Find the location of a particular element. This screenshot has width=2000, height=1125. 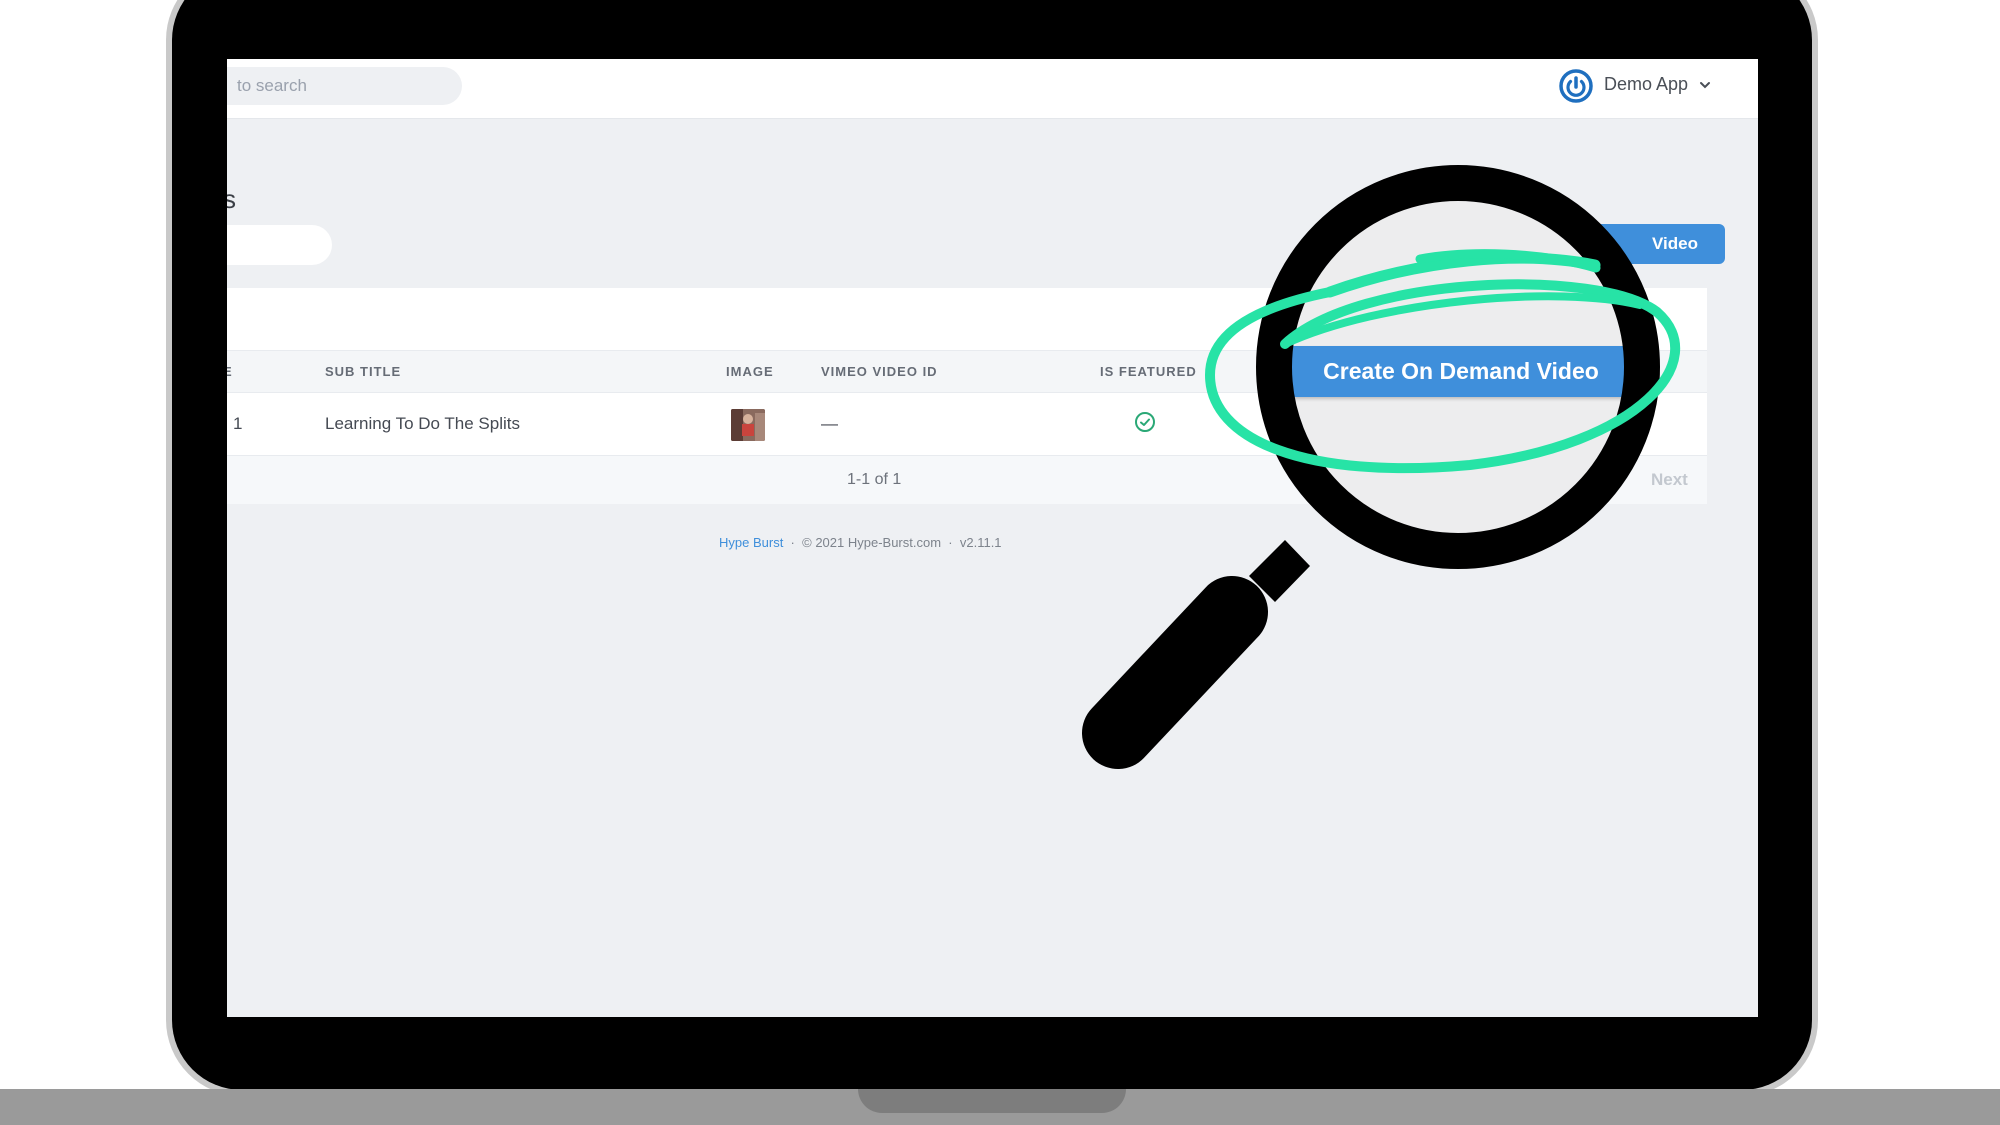

column-header-image: IMAGE is located at coordinates (750, 371).